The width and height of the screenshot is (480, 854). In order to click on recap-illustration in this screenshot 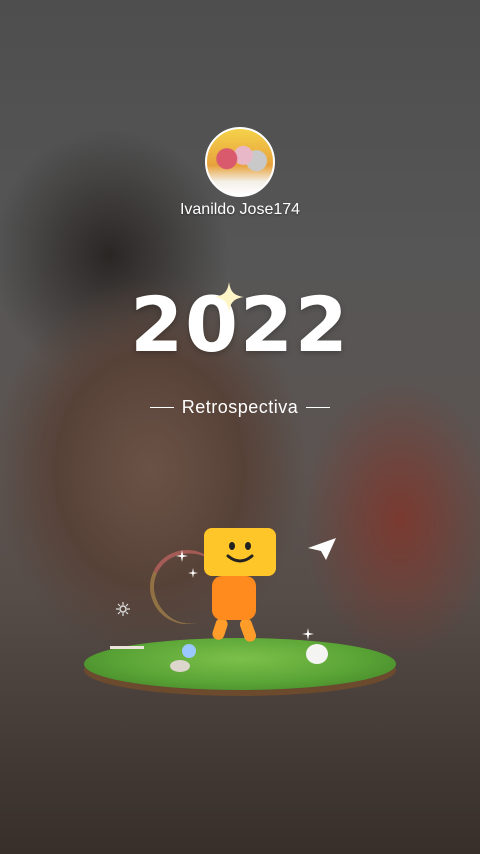, I will do `click(240, 610)`.